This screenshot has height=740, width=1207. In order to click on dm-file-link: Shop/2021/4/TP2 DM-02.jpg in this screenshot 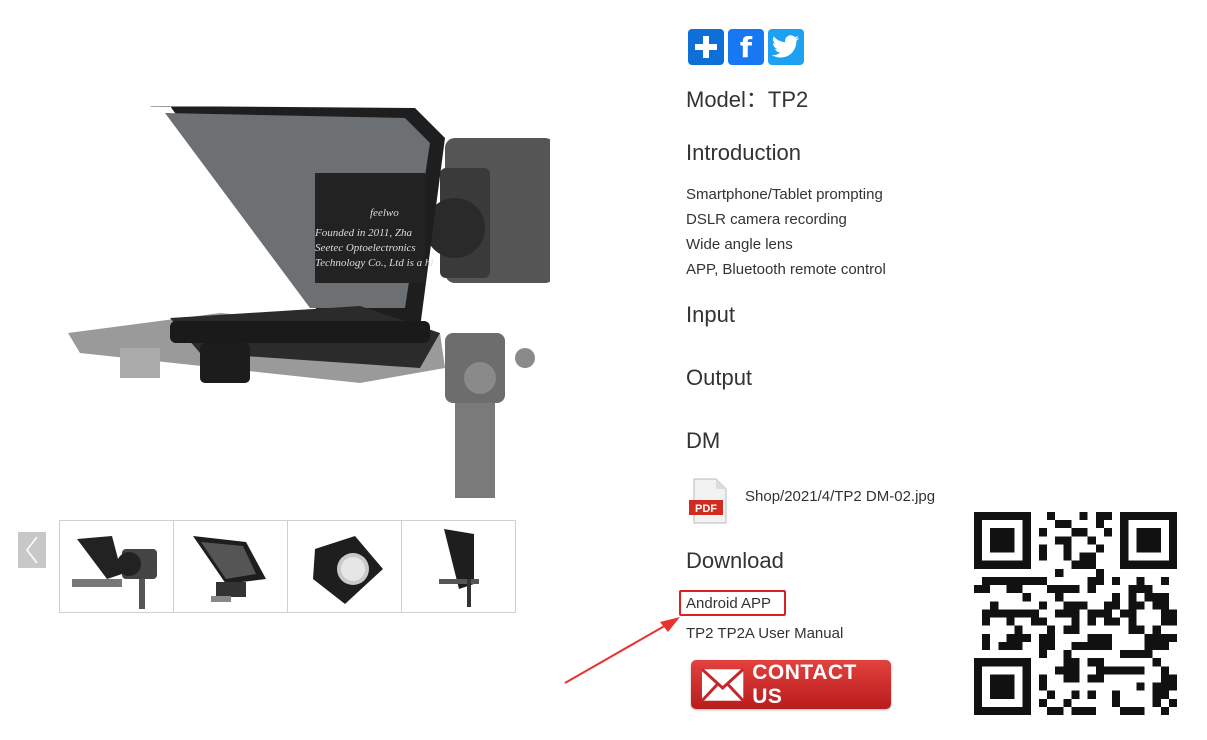, I will do `click(840, 496)`.